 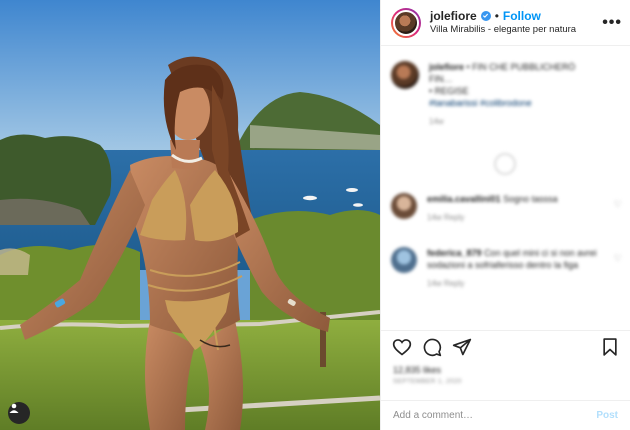 I want to click on comment-text: Sogno tasssa, so click(x=530, y=199).